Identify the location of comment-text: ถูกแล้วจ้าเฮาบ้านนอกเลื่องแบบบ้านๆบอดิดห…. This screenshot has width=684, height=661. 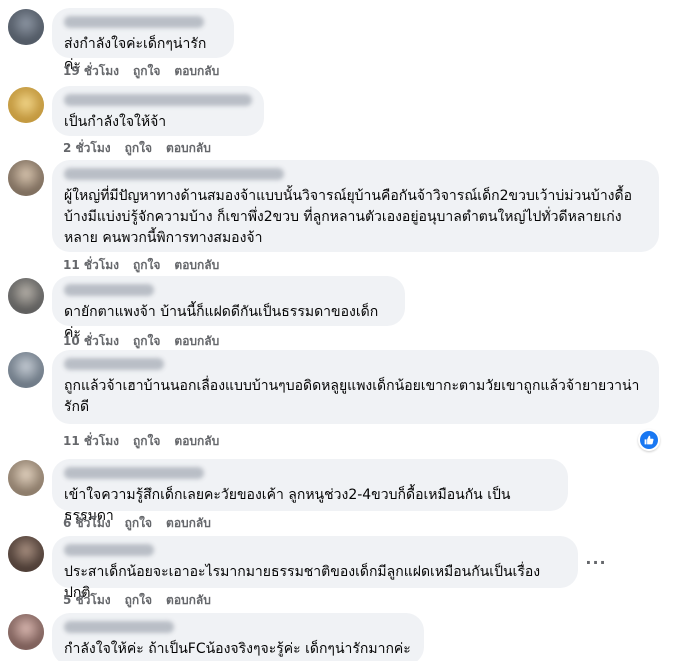
(352, 396).